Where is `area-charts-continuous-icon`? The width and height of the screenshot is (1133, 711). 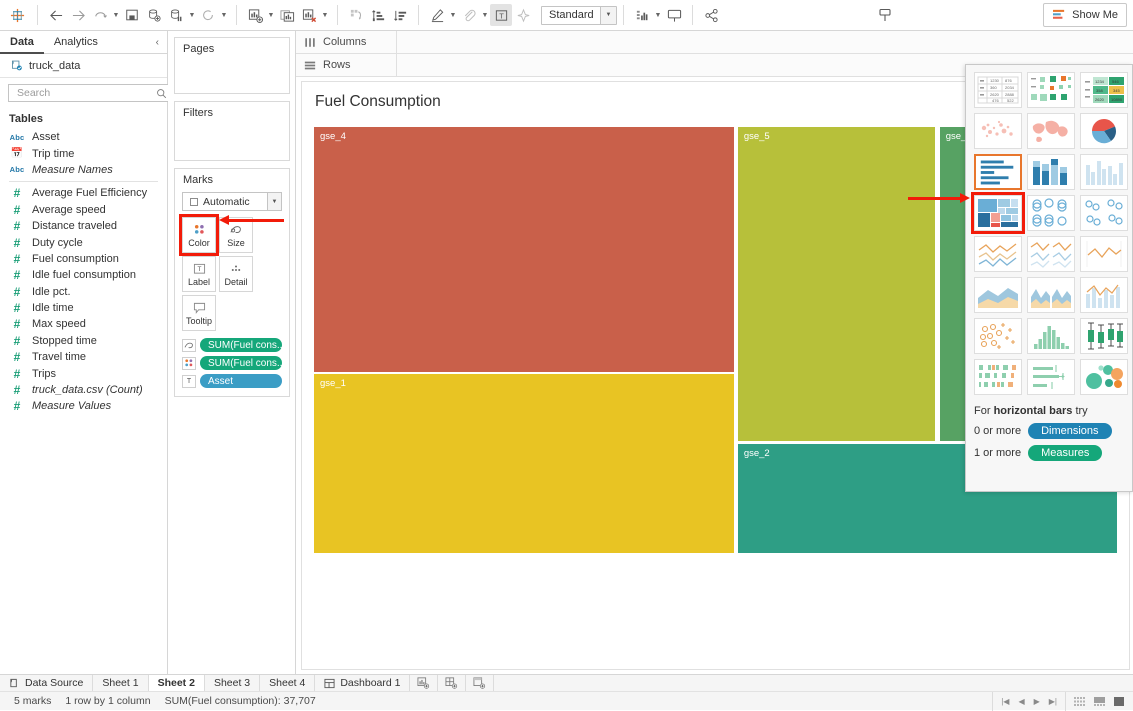 area-charts-continuous-icon is located at coordinates (998, 295).